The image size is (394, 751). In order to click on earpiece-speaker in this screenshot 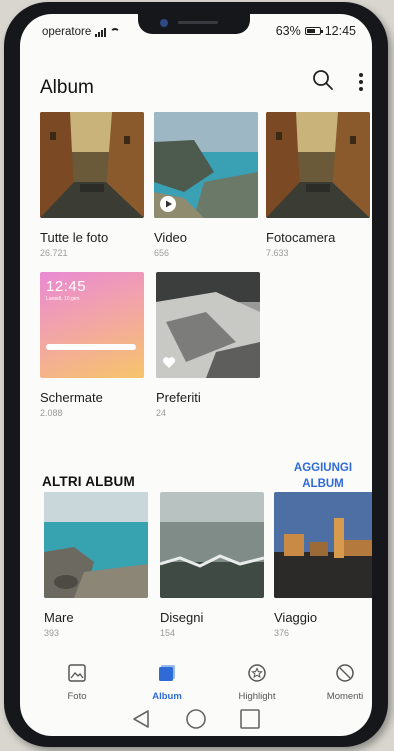, I will do `click(198, 22)`.